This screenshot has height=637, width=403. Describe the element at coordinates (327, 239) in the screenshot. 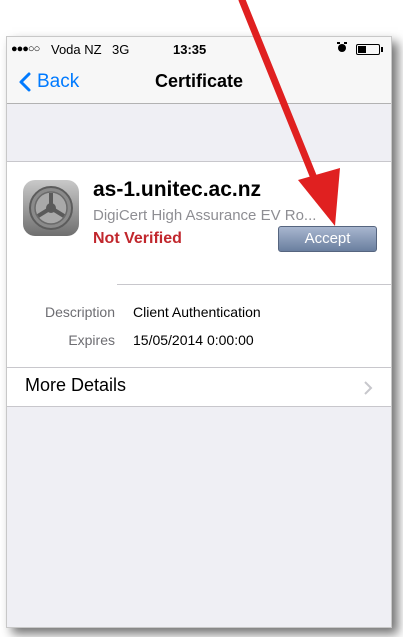

I see `accept-button: Accept` at that location.